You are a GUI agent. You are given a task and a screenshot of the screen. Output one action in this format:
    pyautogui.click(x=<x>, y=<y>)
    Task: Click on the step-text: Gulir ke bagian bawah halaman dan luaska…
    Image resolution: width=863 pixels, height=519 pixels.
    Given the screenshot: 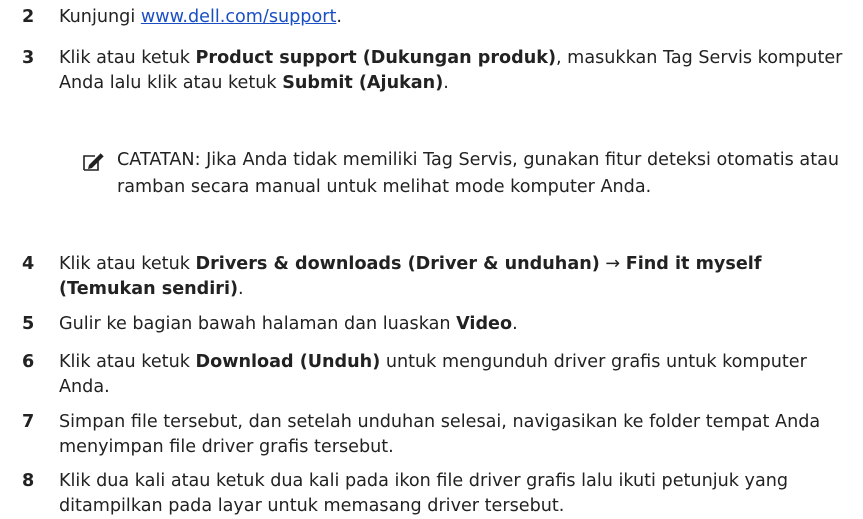 What is the action you would take?
    pyautogui.click(x=454, y=324)
    